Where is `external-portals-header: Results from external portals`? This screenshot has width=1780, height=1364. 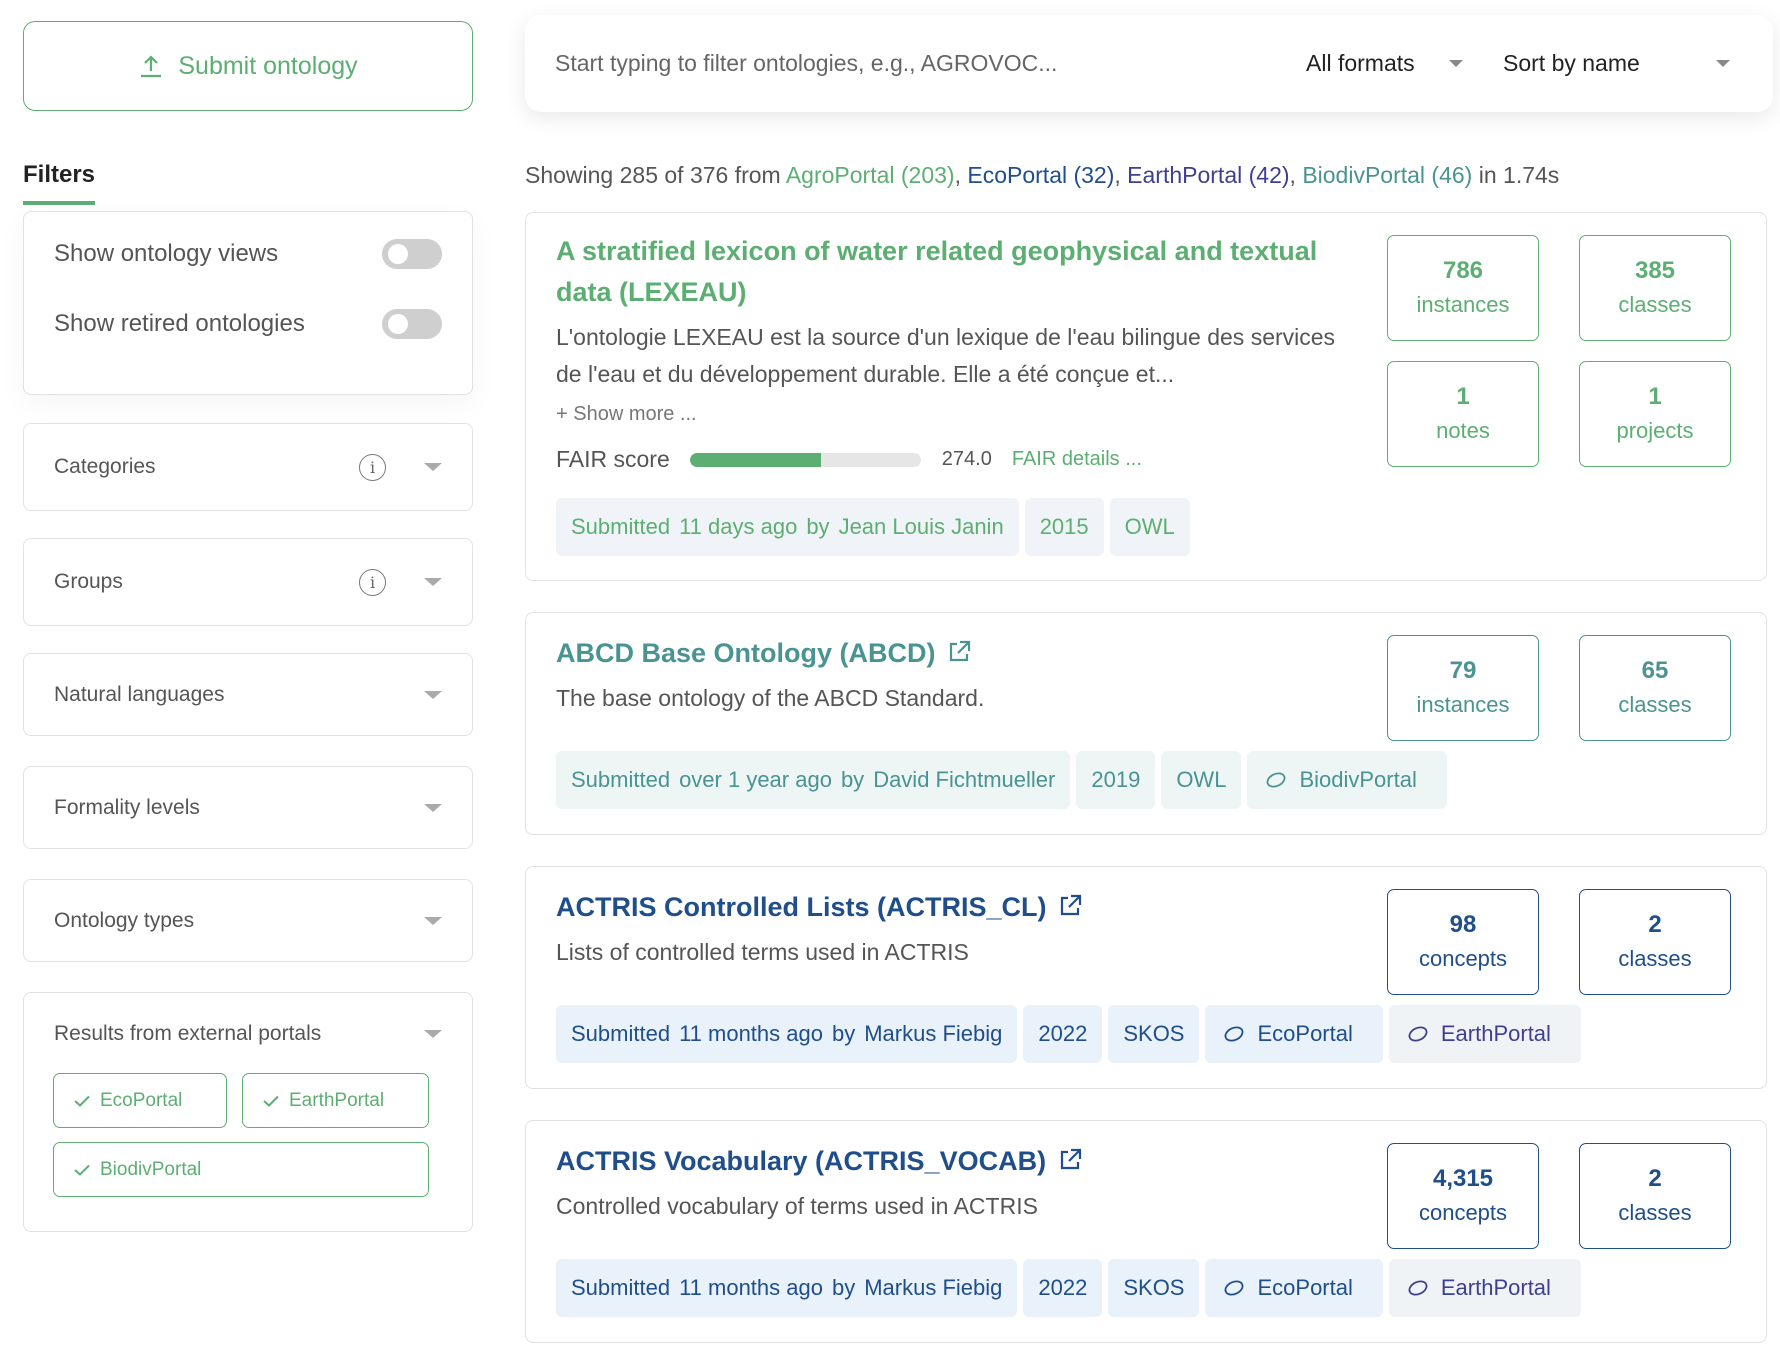
external-portals-header: Results from external portals is located at coordinates (248, 1031).